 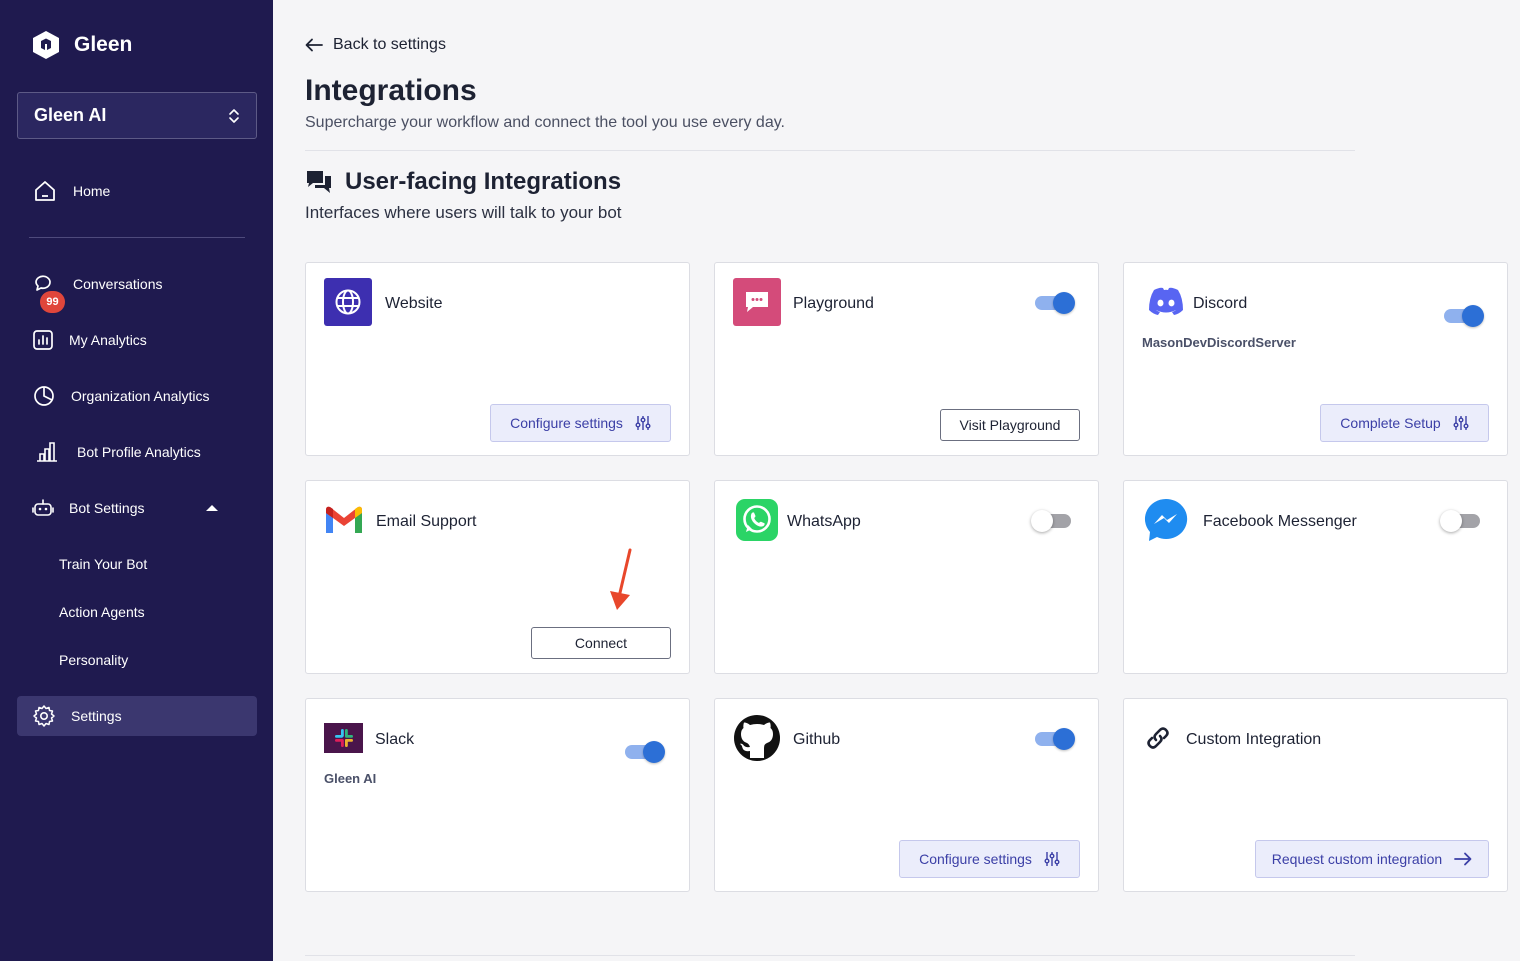 What do you see at coordinates (483, 181) in the screenshot?
I see `section-title: User-facing Integrations` at bounding box center [483, 181].